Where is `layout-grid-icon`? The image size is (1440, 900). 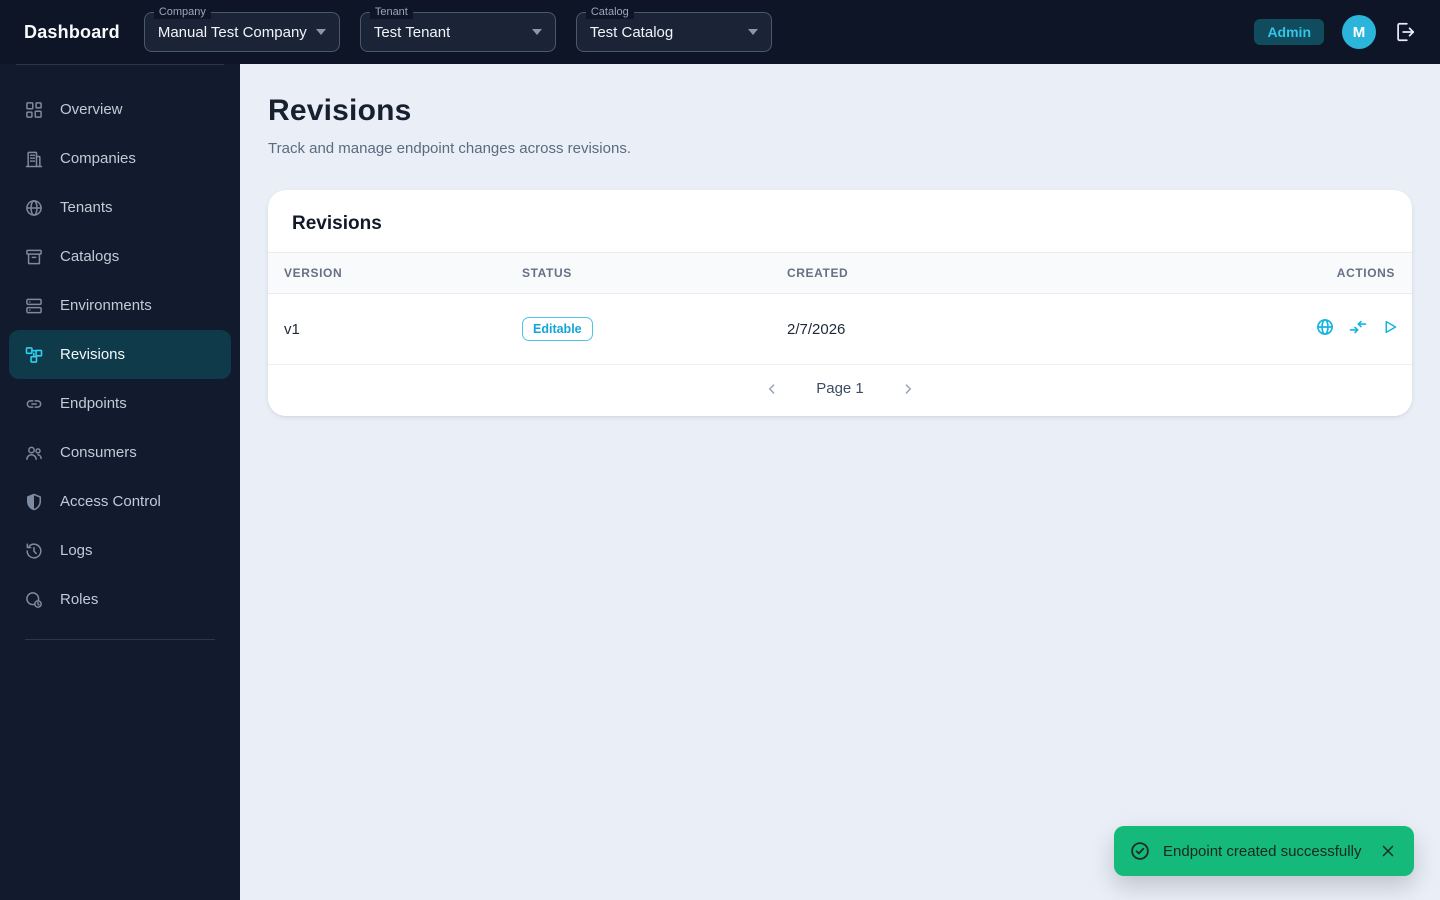
layout-grid-icon is located at coordinates (34, 110).